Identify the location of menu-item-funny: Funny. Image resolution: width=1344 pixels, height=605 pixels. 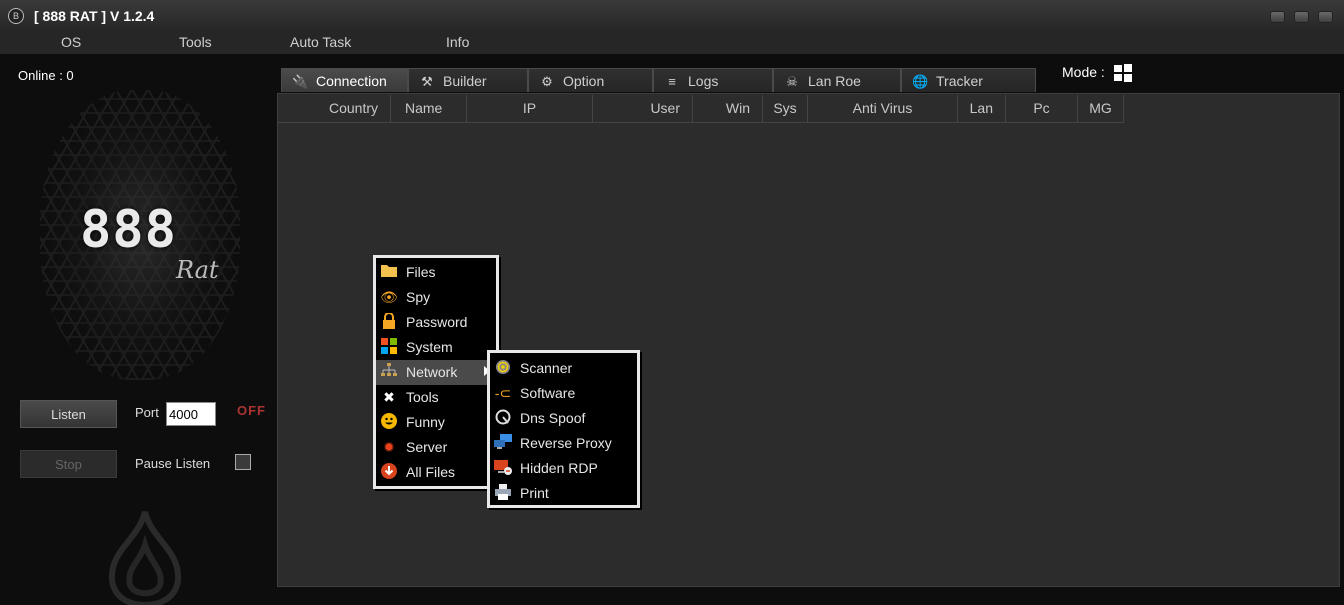
(436, 422).